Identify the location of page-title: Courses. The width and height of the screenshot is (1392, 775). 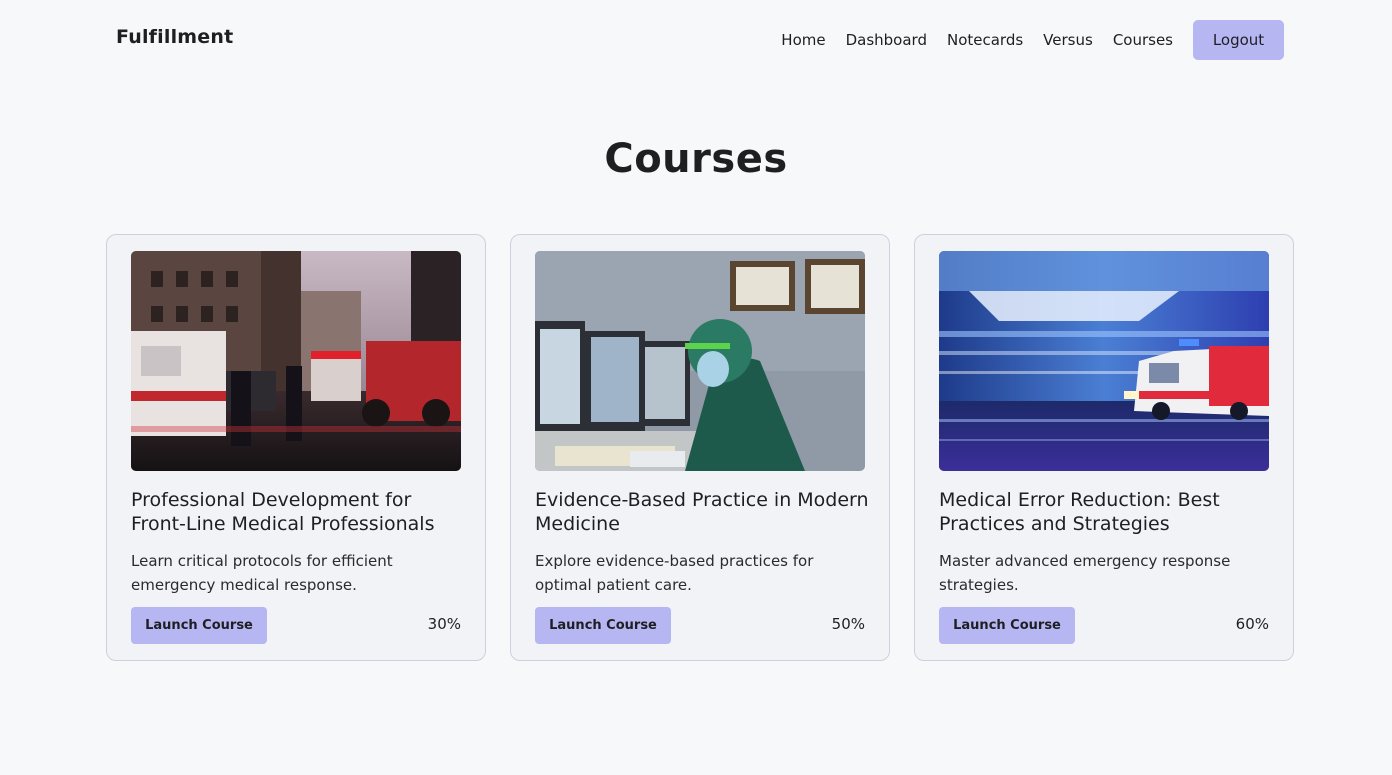
(696, 159).